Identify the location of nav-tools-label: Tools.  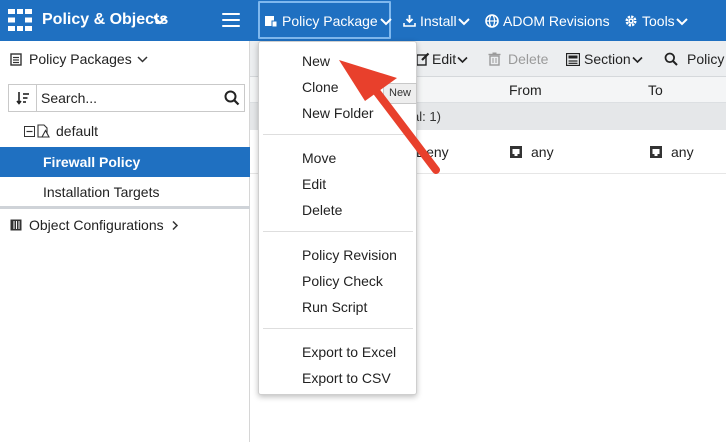
(658, 20).